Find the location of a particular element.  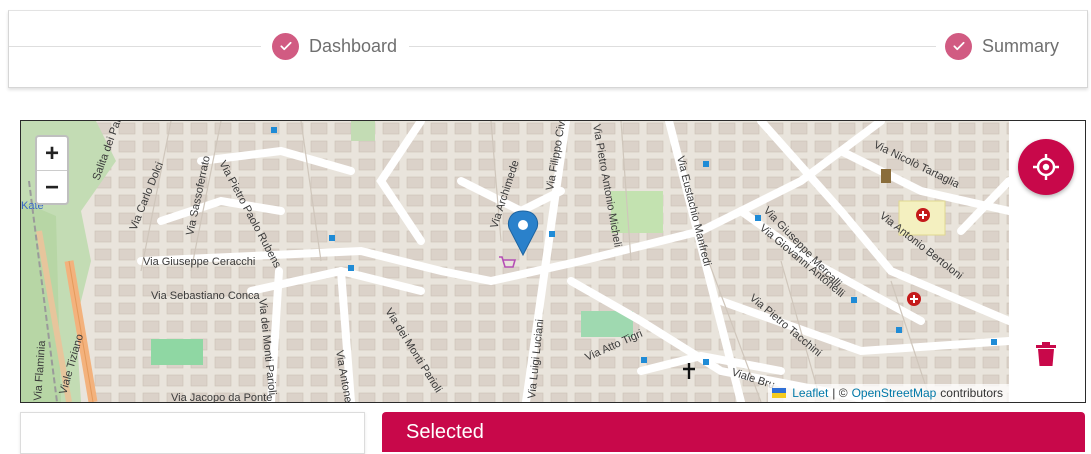

crosshair-icon is located at coordinates (1046, 167).